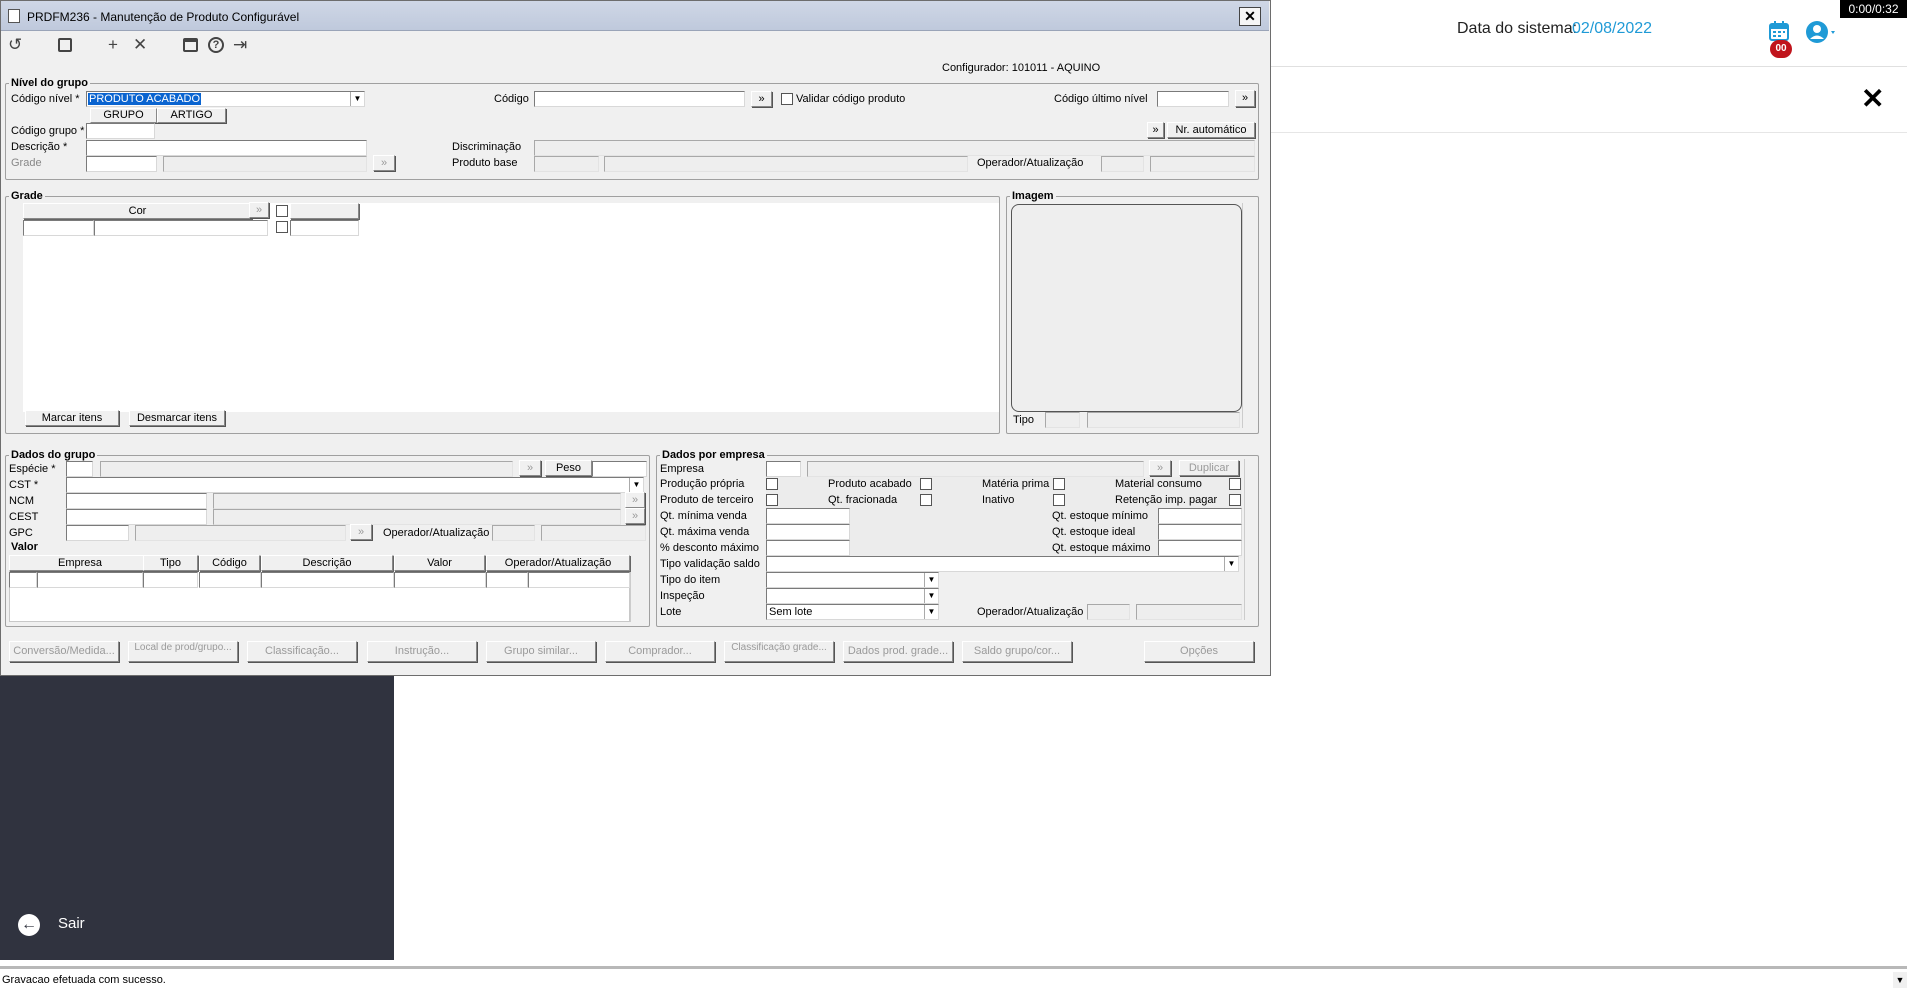 The image size is (1907, 992). What do you see at coordinates (558, 563) in the screenshot?
I see `valor-col-operador: Operador/Atualização` at bounding box center [558, 563].